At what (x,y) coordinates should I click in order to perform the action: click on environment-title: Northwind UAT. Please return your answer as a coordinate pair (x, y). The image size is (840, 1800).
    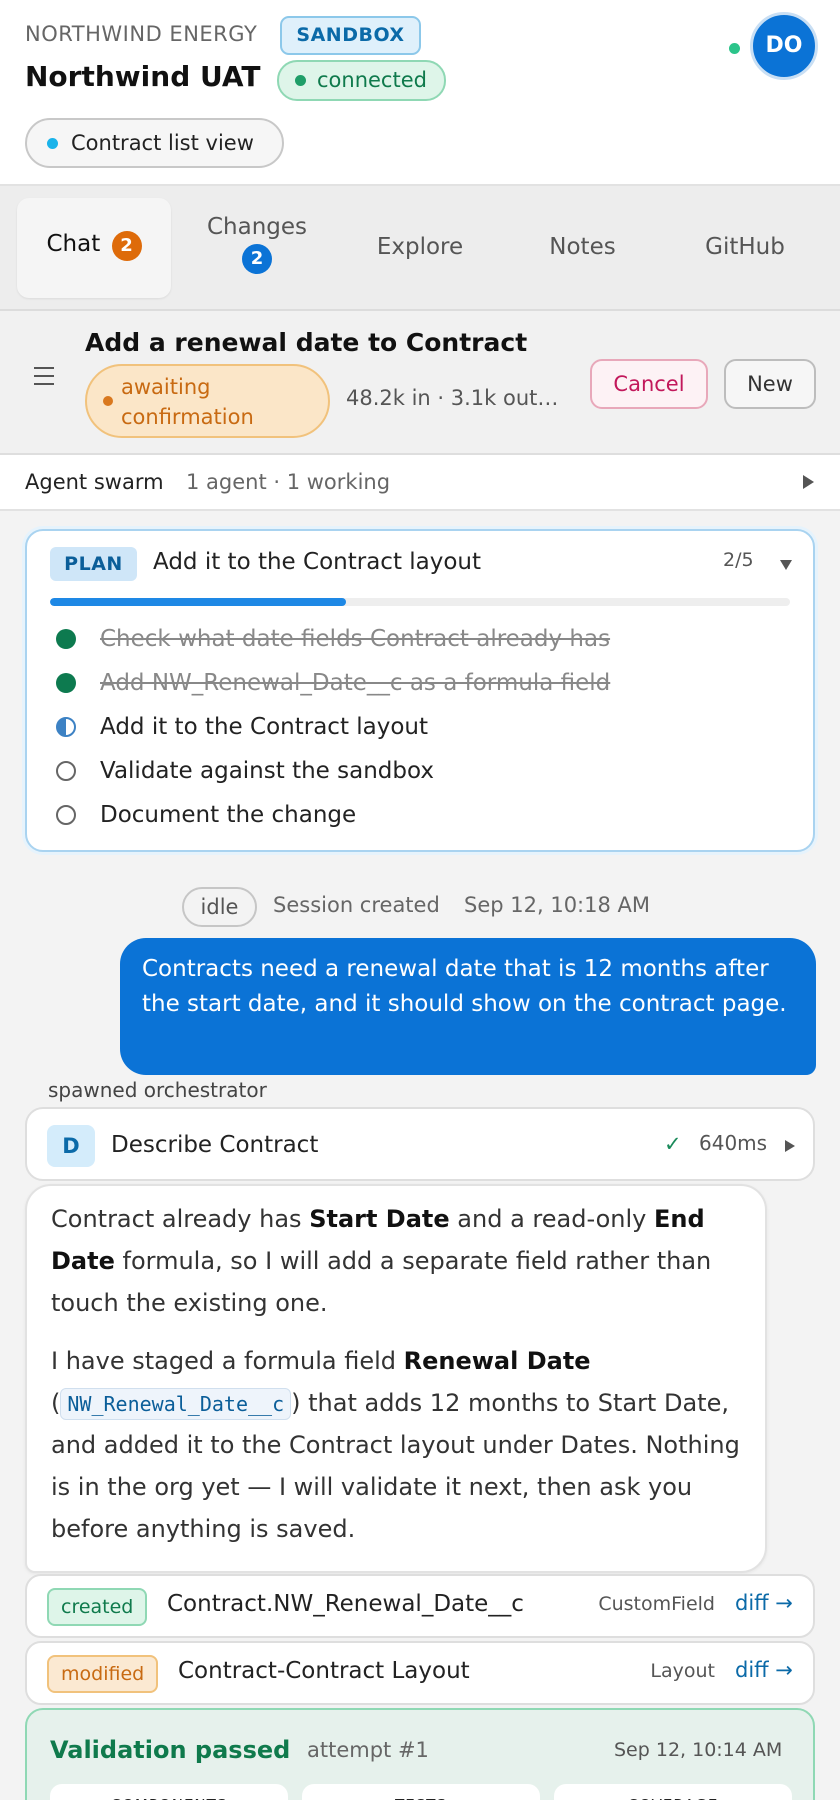
    Looking at the image, I should click on (143, 76).